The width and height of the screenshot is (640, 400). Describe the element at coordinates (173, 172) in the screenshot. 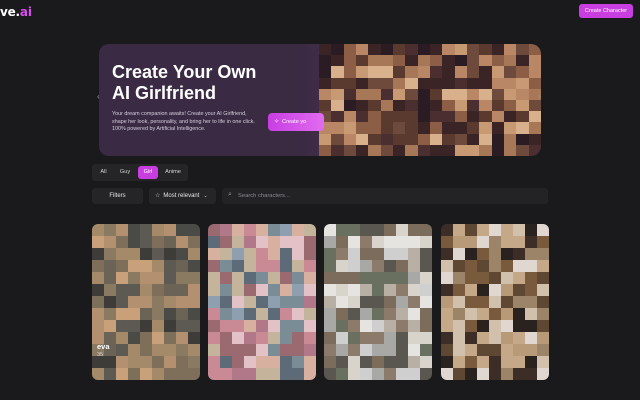

I see `tab-anime: Anime` at that location.